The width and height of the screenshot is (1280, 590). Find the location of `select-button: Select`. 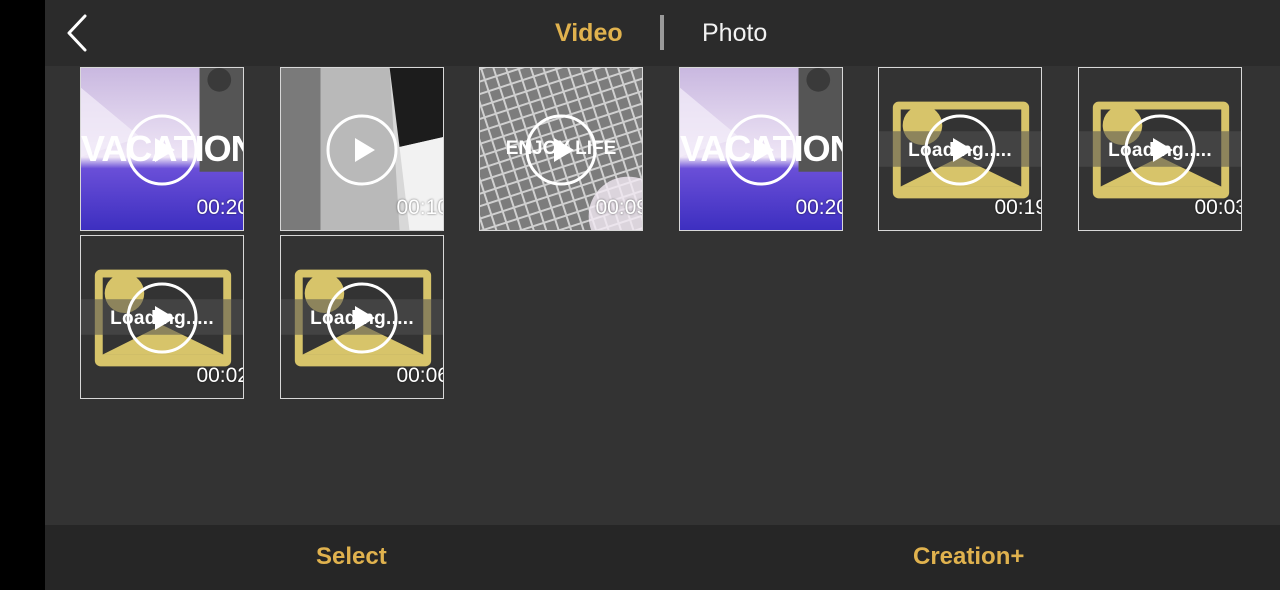

select-button: Select is located at coordinates (351, 557).